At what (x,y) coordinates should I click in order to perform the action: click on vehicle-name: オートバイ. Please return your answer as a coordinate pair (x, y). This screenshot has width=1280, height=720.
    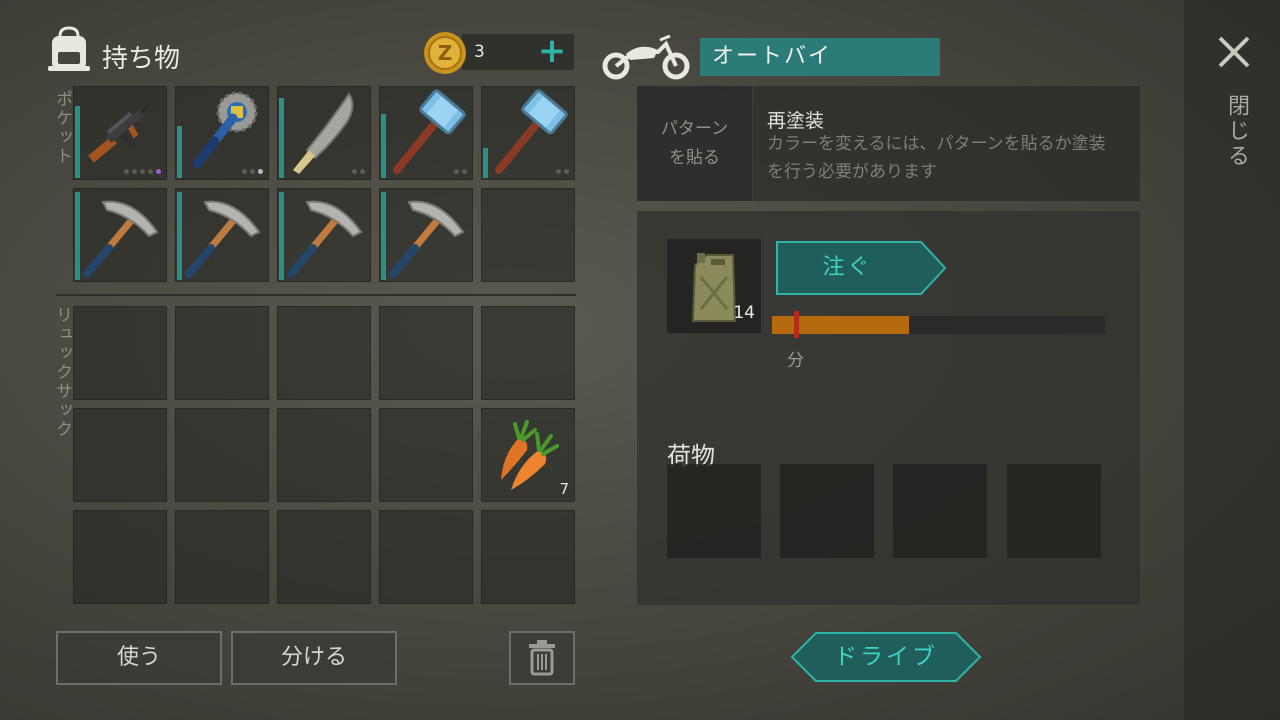
    Looking at the image, I should click on (820, 57).